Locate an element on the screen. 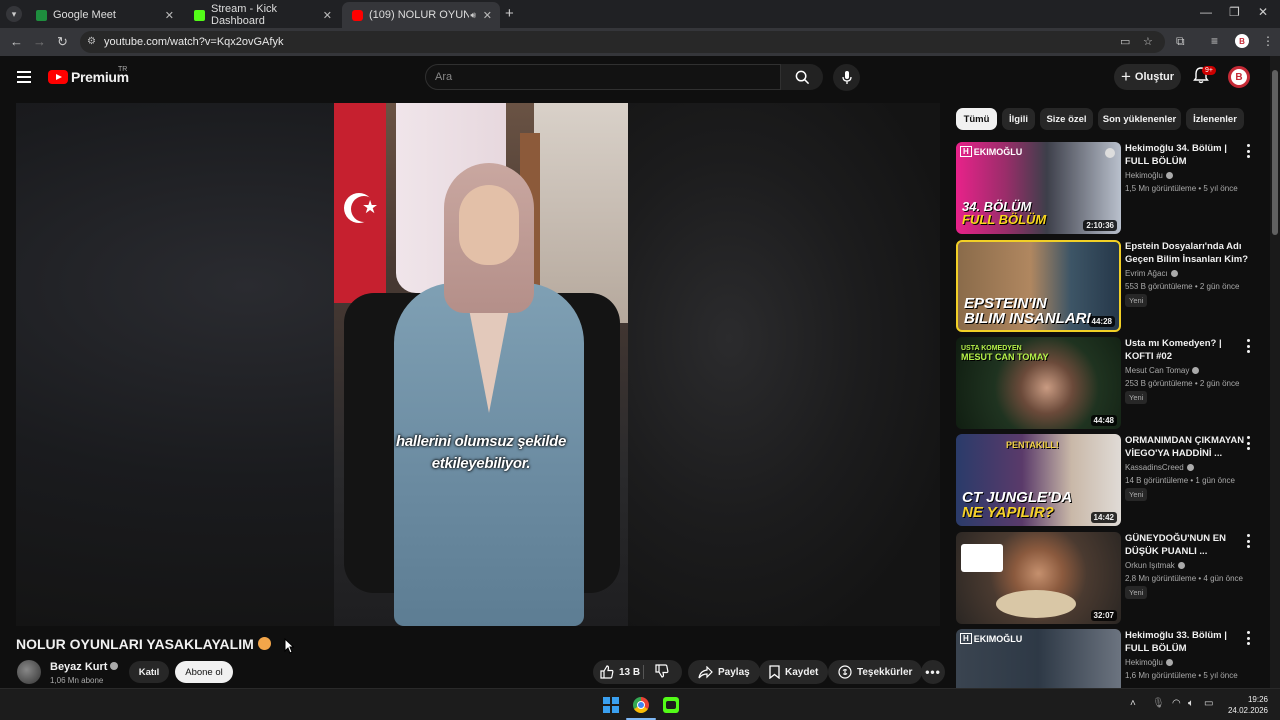  forward-icon: → is located at coordinates (39, 41).